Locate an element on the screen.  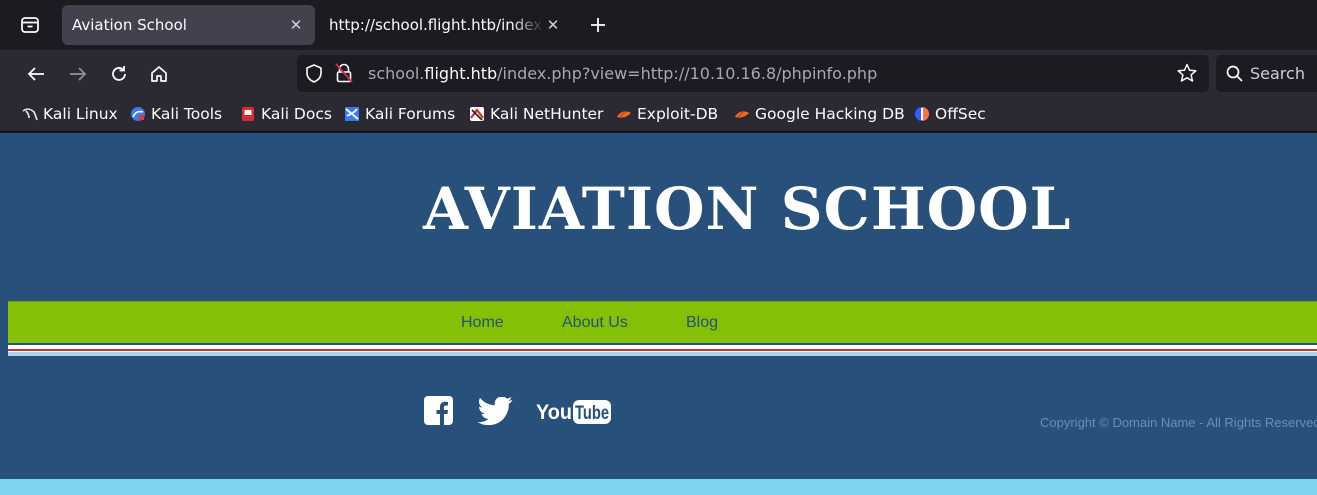
arrow-right-icon is located at coordinates (78, 74).